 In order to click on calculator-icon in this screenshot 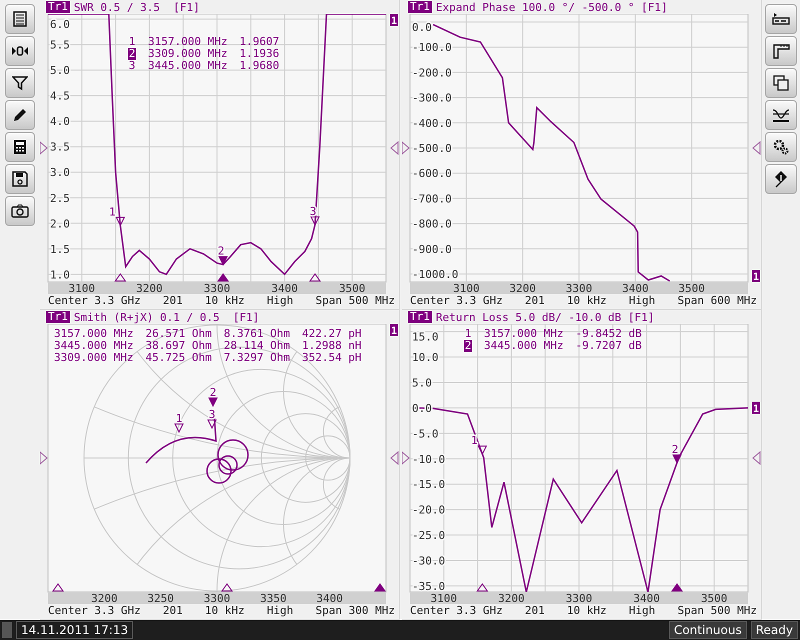, I will do `click(20, 147)`.